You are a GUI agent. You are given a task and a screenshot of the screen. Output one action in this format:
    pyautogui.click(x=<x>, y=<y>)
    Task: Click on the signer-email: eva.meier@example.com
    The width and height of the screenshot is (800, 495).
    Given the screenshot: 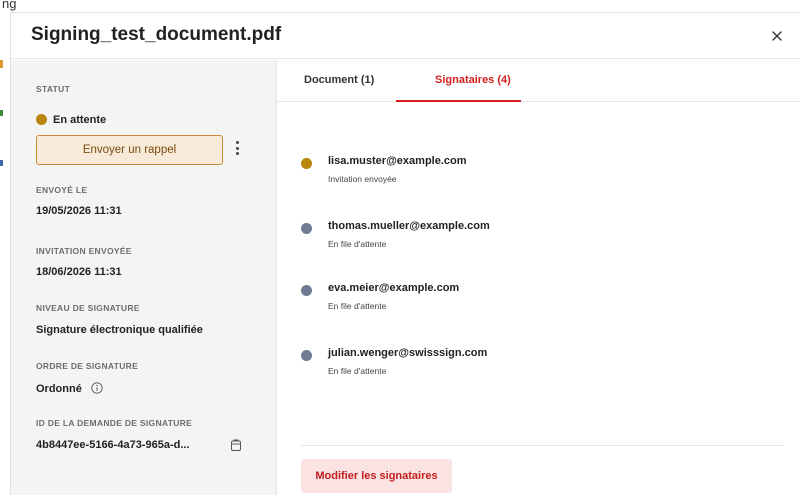 What is the action you would take?
    pyautogui.click(x=394, y=288)
    